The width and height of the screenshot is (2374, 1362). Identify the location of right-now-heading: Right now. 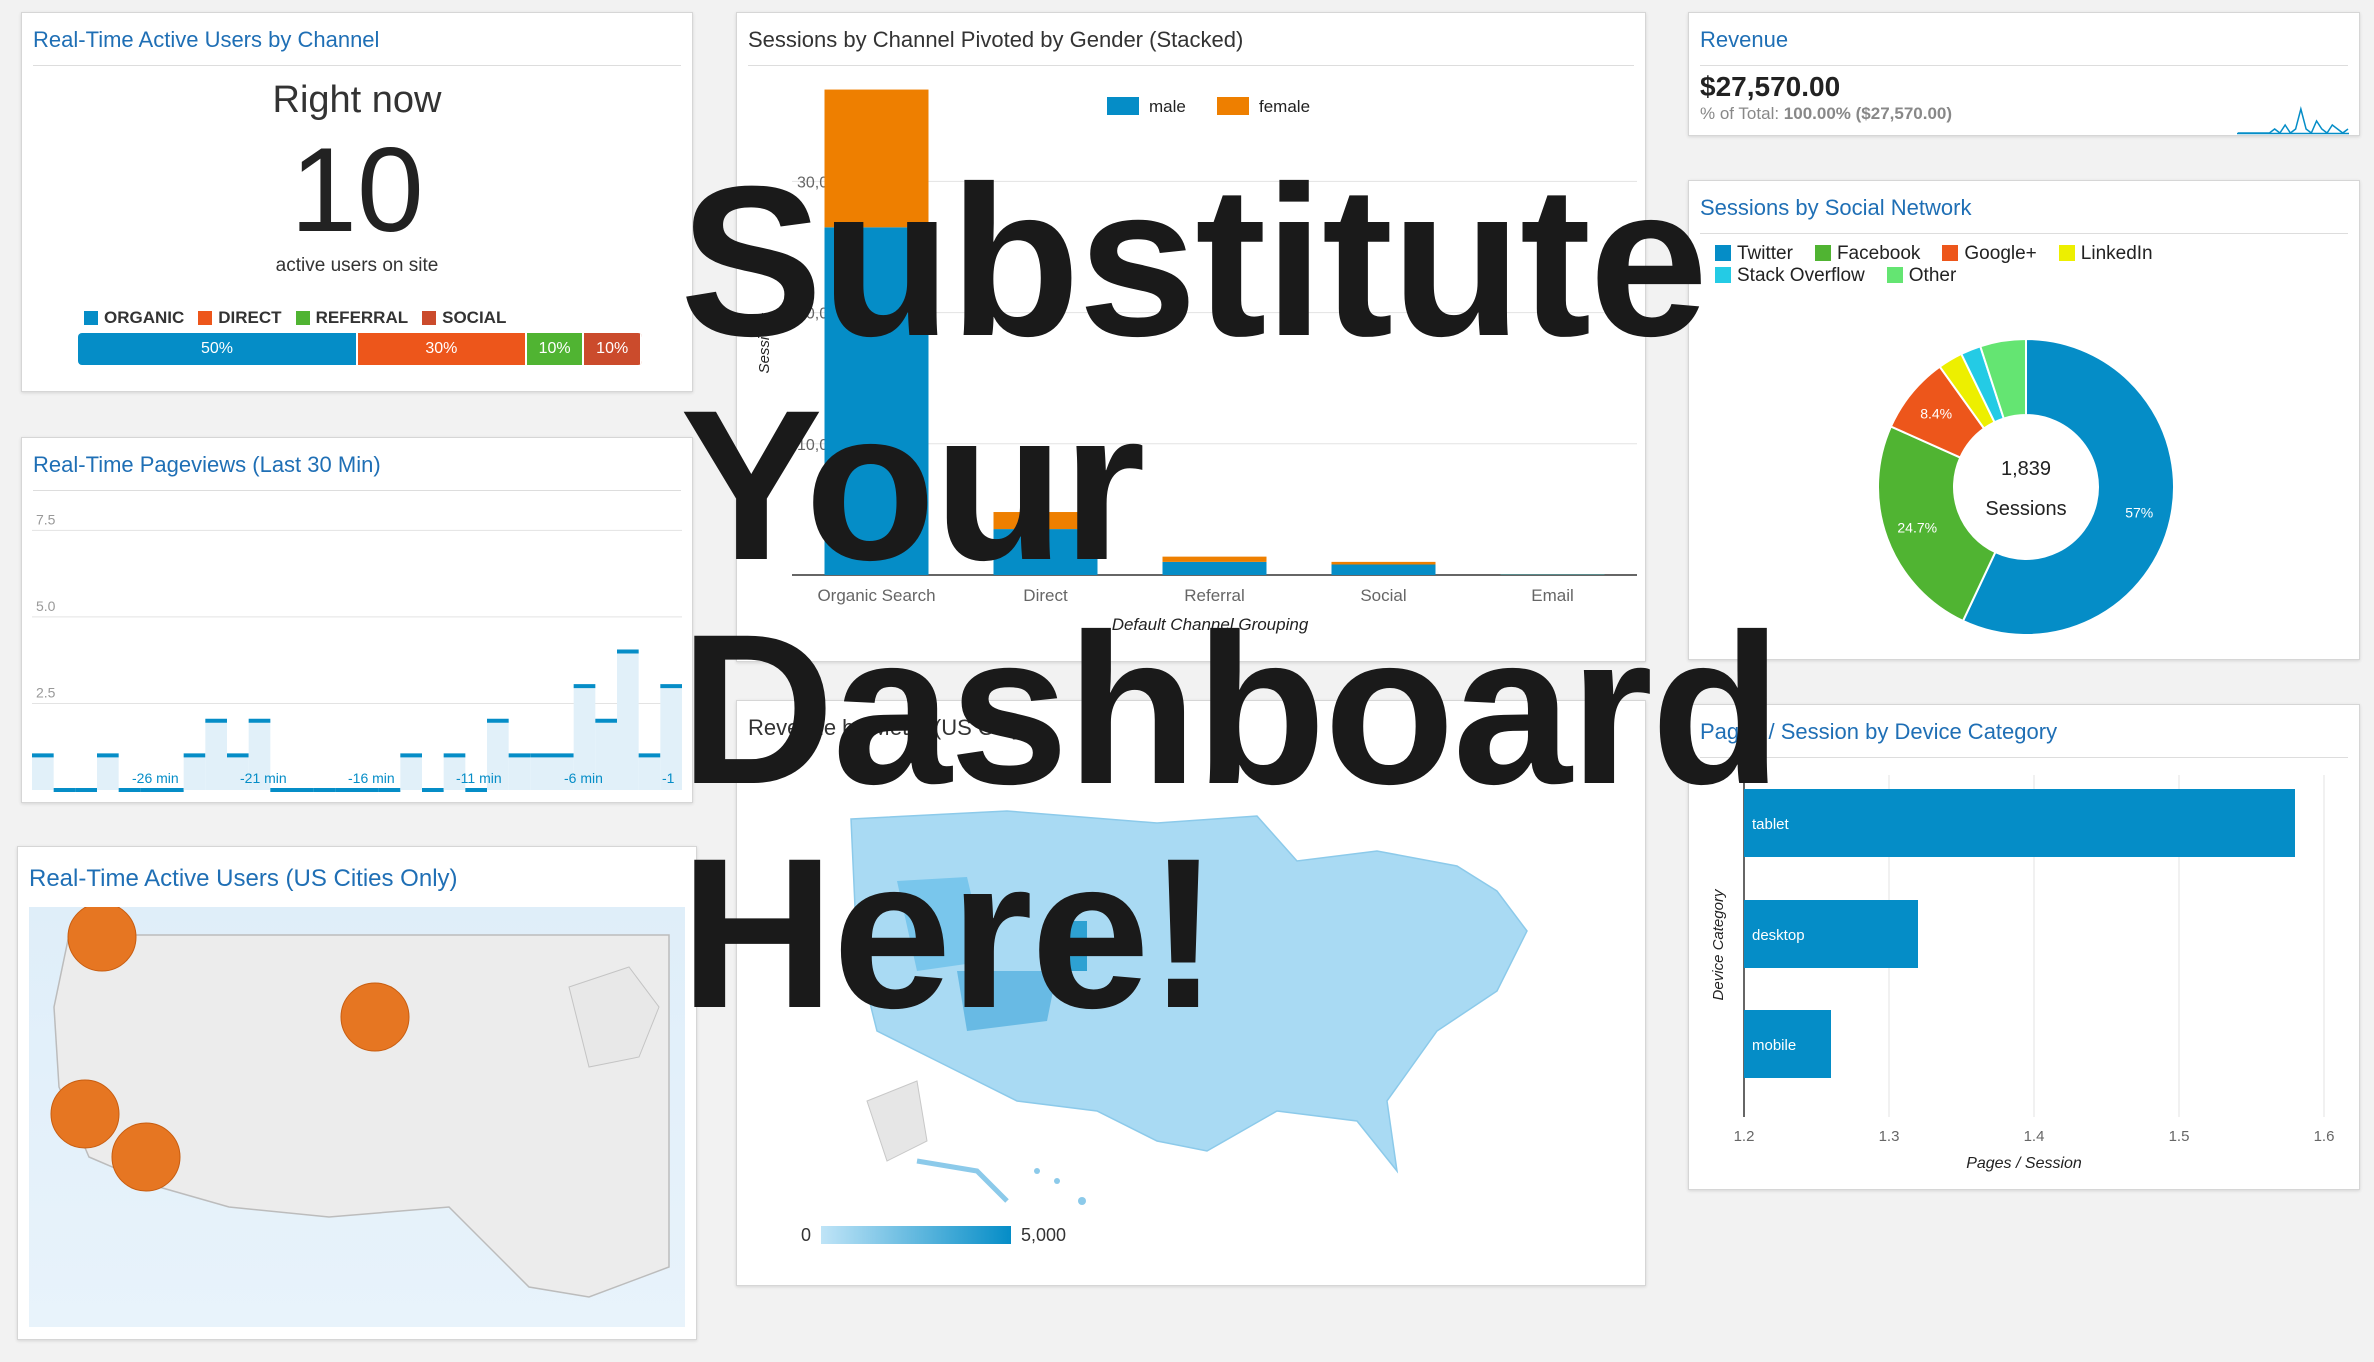
(357, 100).